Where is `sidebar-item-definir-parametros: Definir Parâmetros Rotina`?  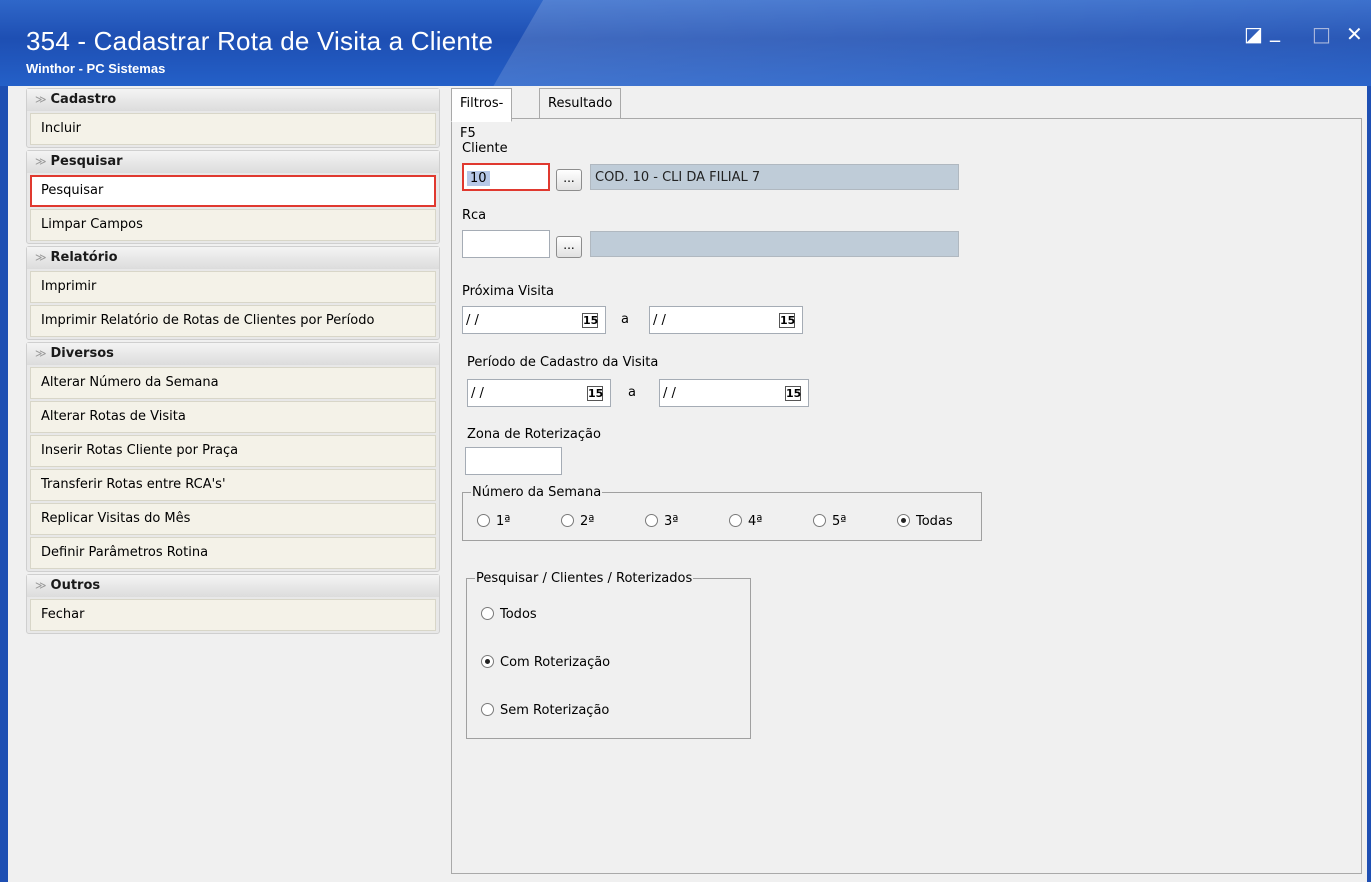
sidebar-item-definir-parametros: Definir Parâmetros Rotina is located at coordinates (233, 553).